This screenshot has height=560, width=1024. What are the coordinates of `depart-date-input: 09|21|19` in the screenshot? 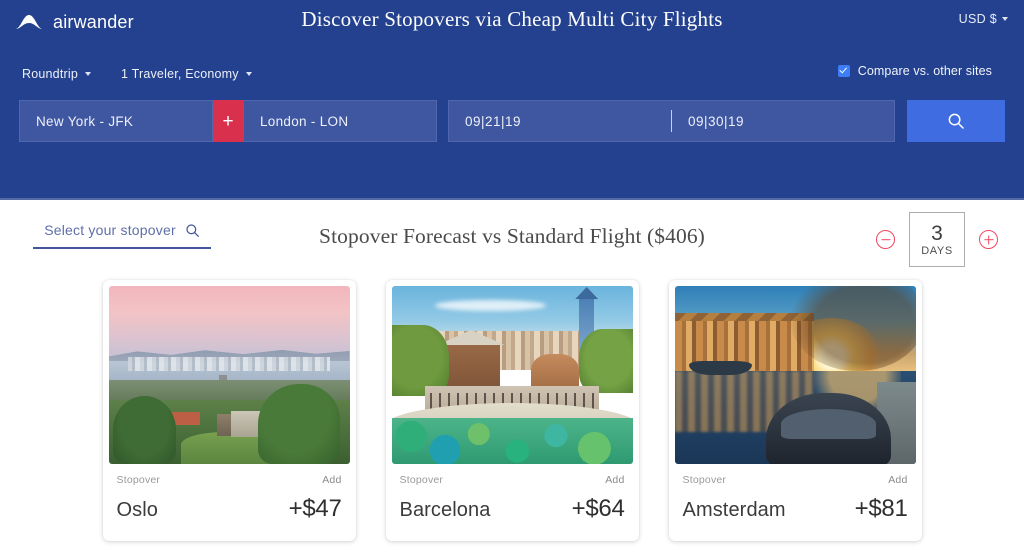 It's located at (560, 121).